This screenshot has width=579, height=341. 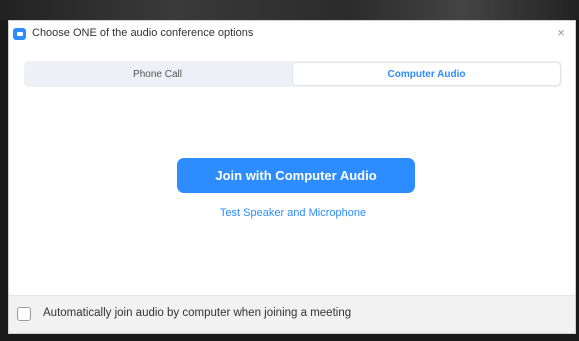 I want to click on close-button: ×, so click(x=561, y=33).